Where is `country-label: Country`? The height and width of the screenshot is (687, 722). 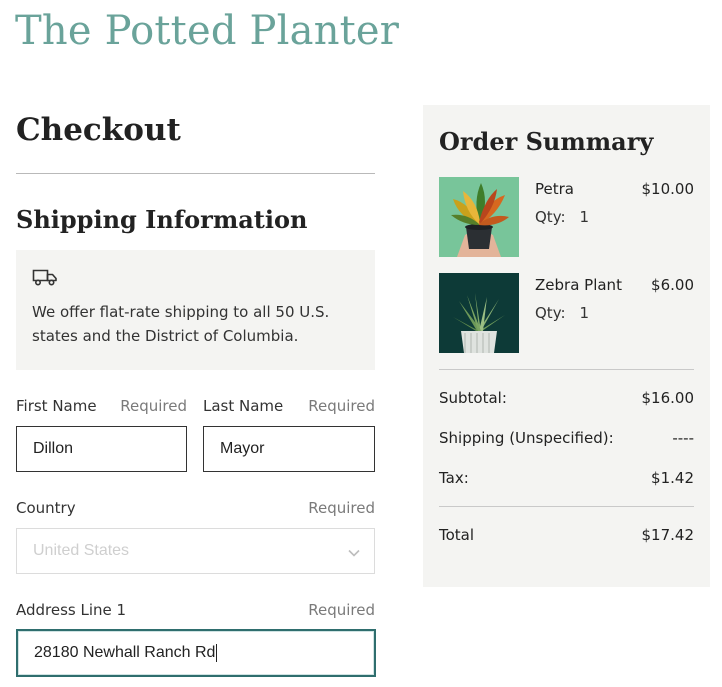
country-label: Country is located at coordinates (46, 508).